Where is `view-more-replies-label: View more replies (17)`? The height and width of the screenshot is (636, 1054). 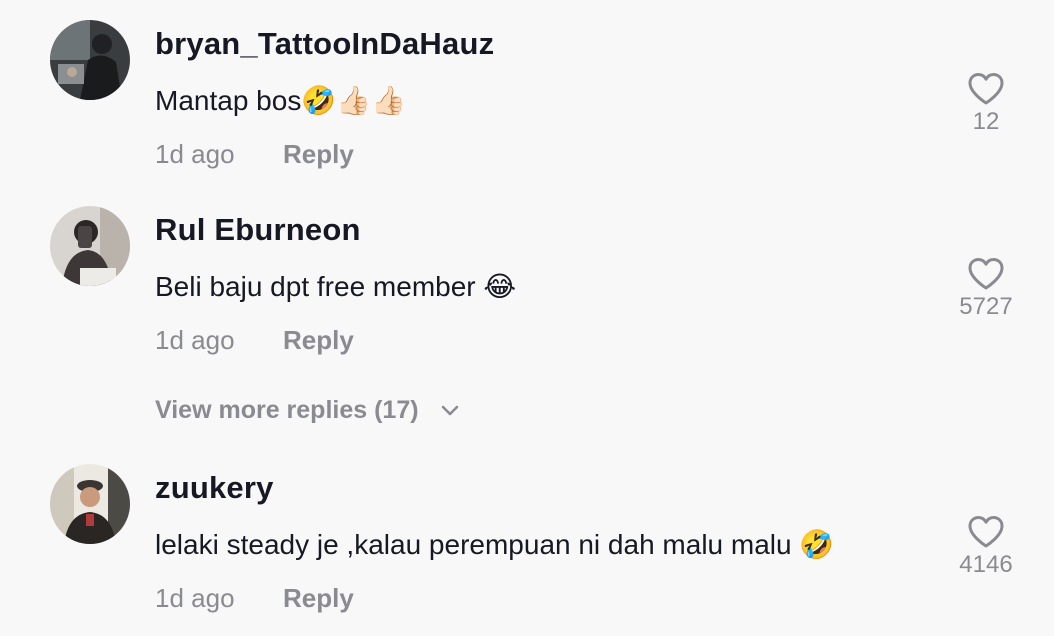
view-more-replies-label: View more replies (17) is located at coordinates (287, 410).